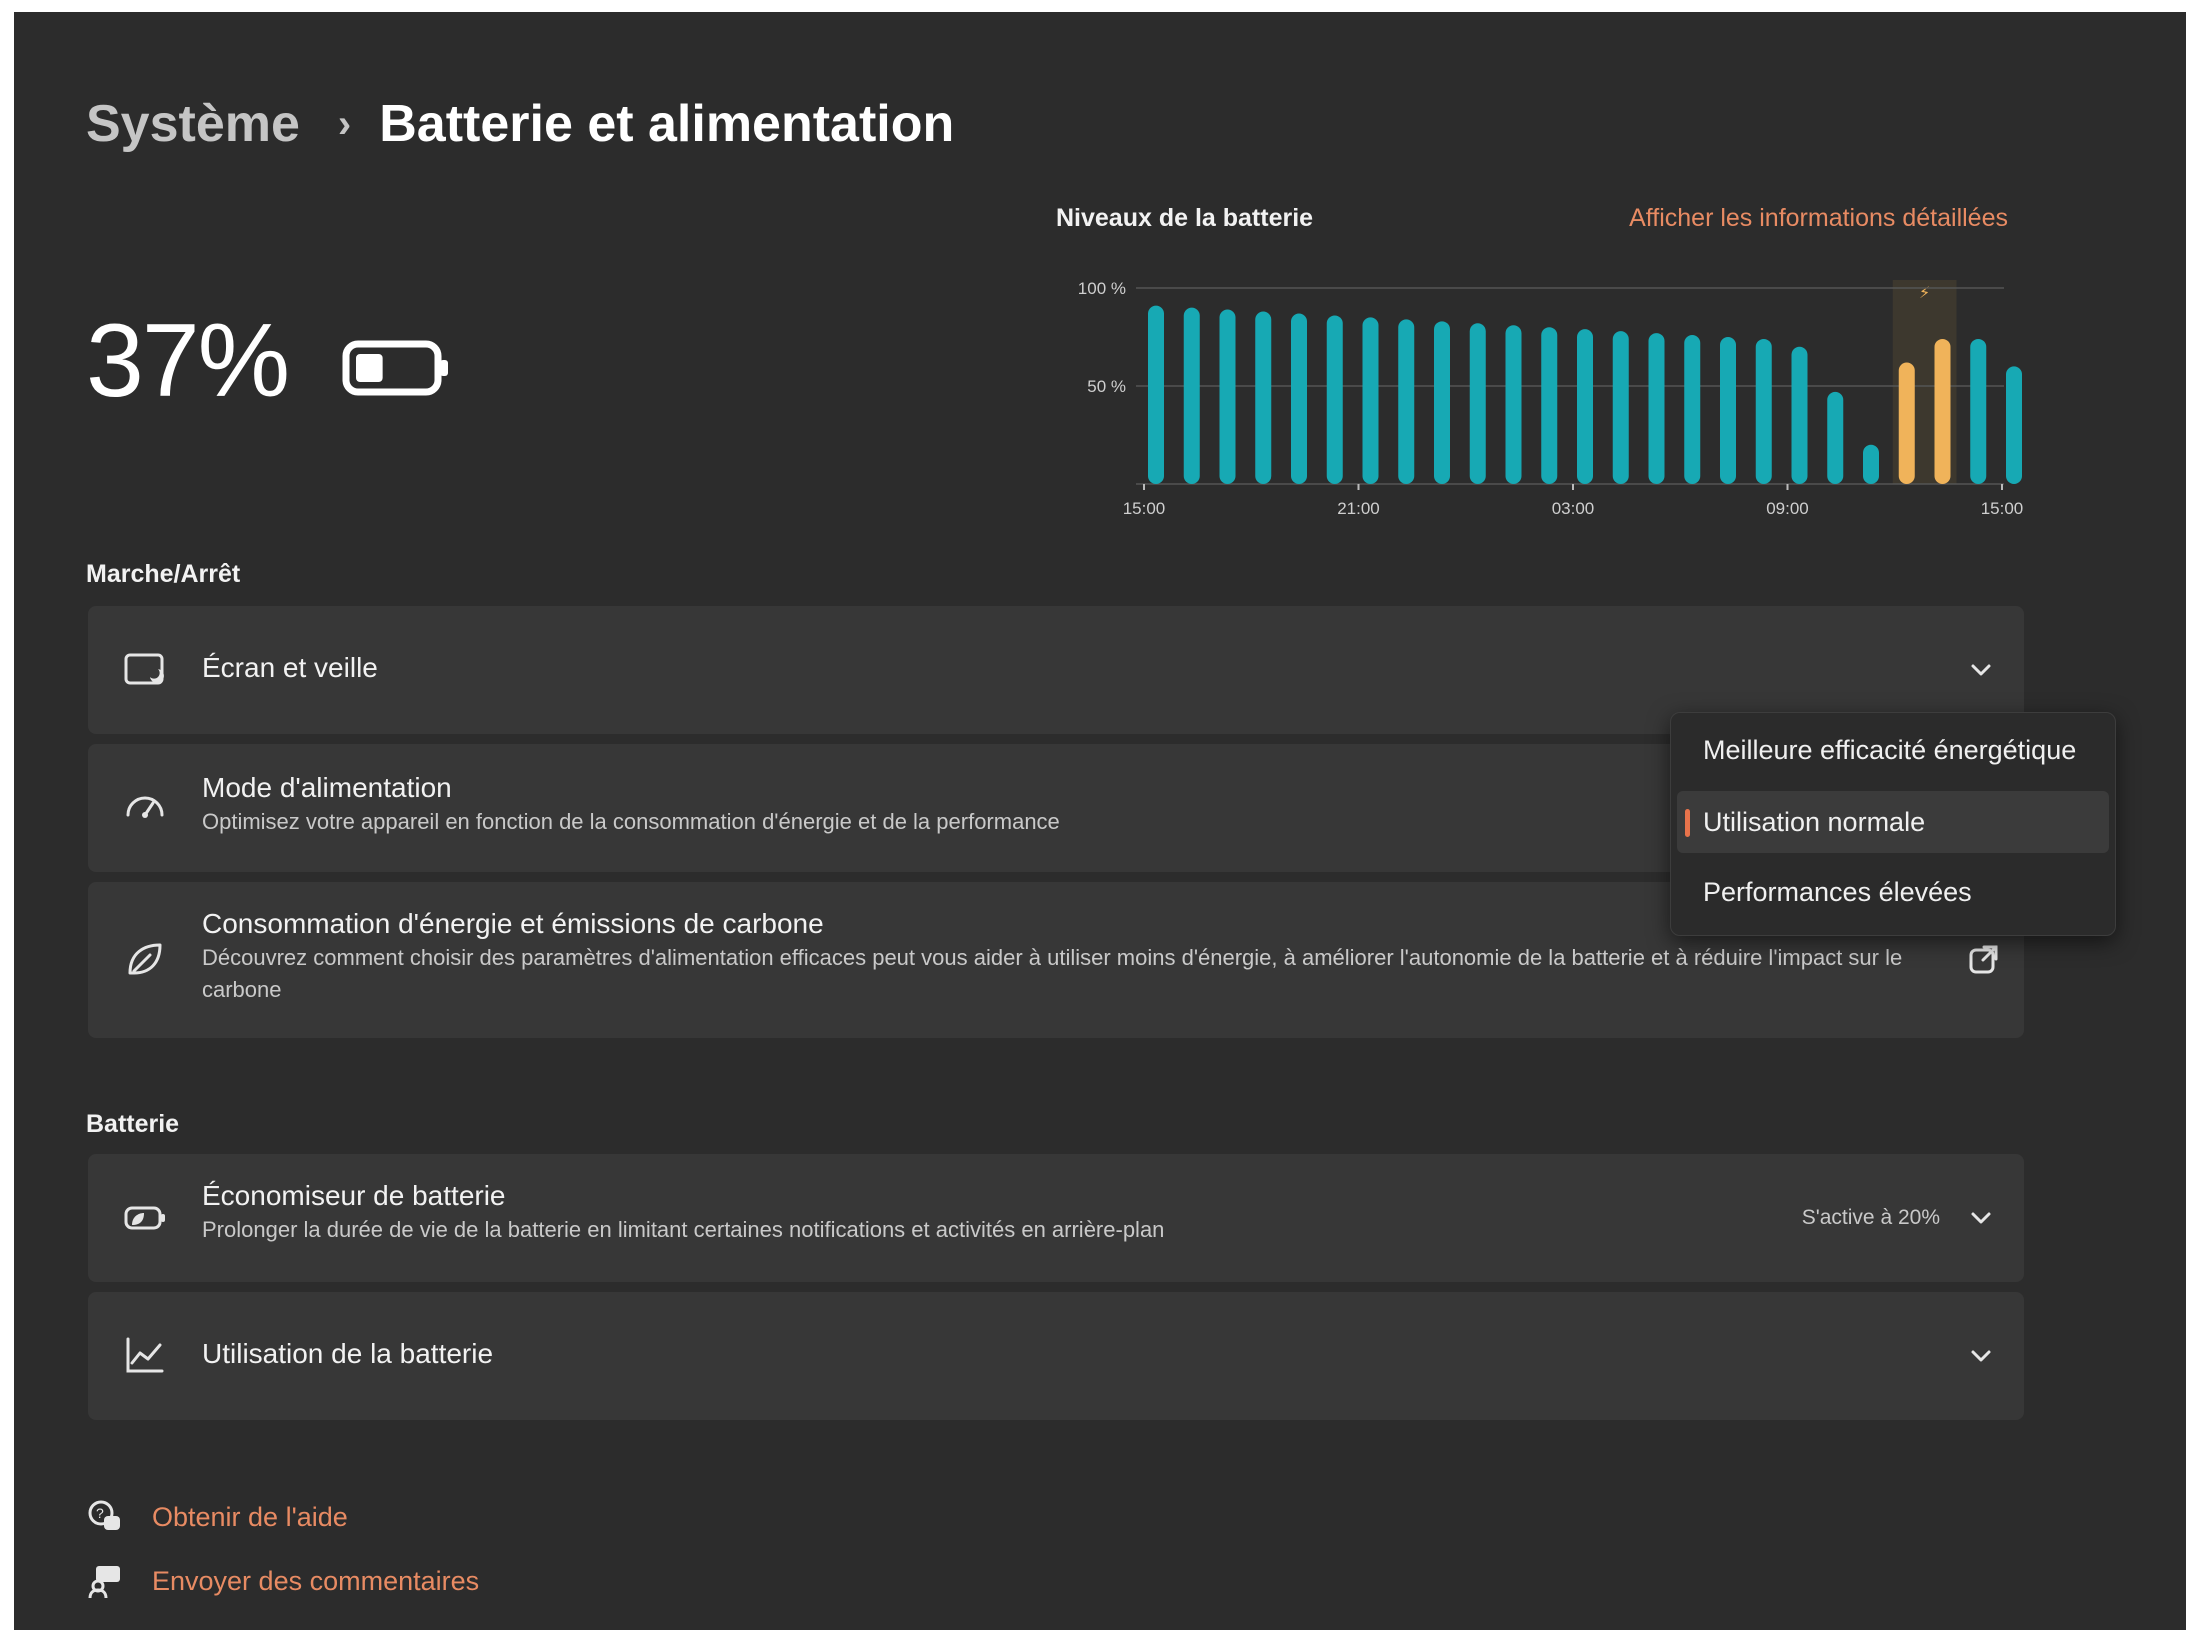 Image resolution: width=2186 pixels, height=1630 pixels. I want to click on detailed-info-link: Afficher les informations détaillées, so click(1818, 218).